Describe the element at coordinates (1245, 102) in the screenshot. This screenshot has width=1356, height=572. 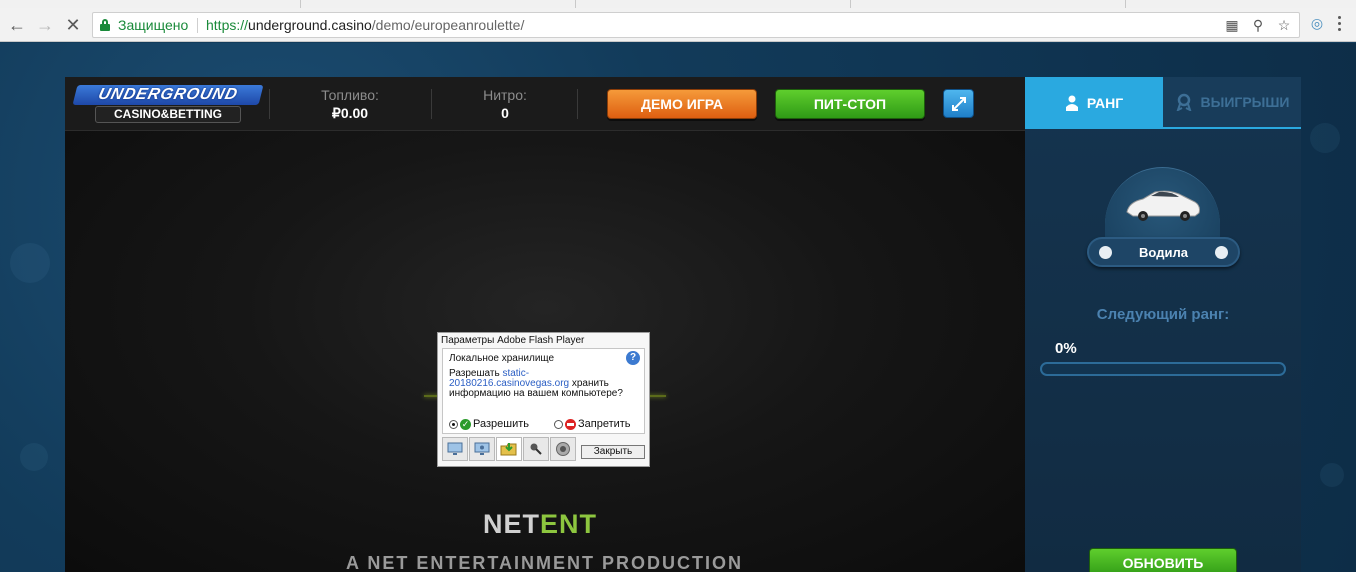
I see `tab-wins-label: ВЫИГРЫШИ` at that location.